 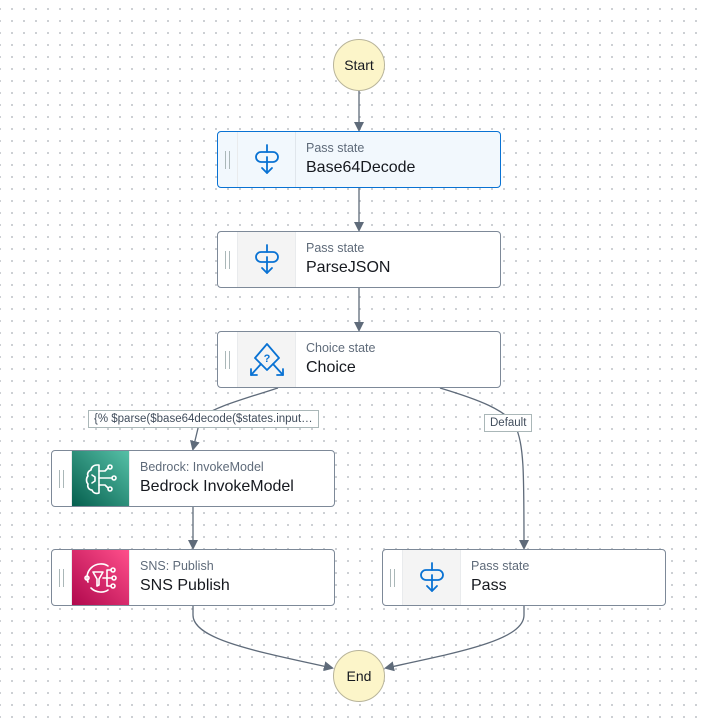 I want to click on edge-pass-end, so click(x=454, y=639).